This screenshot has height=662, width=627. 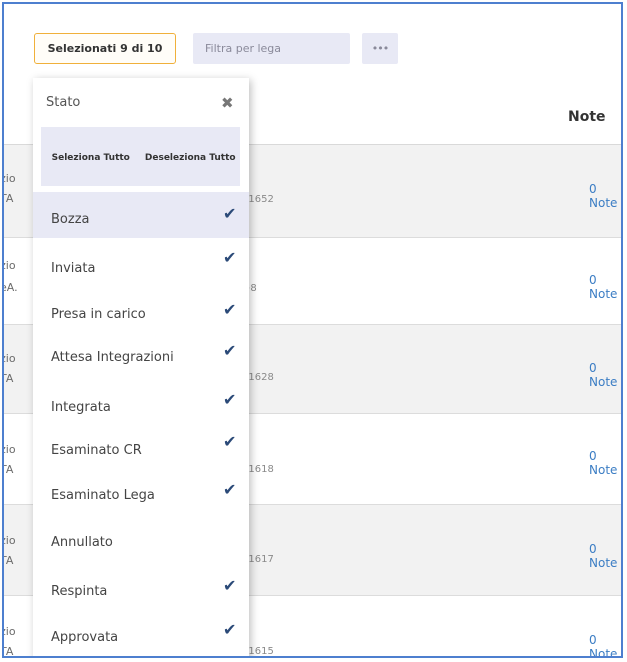 I want to click on status-option-integrata: Integrata ✔, so click(x=141, y=399).